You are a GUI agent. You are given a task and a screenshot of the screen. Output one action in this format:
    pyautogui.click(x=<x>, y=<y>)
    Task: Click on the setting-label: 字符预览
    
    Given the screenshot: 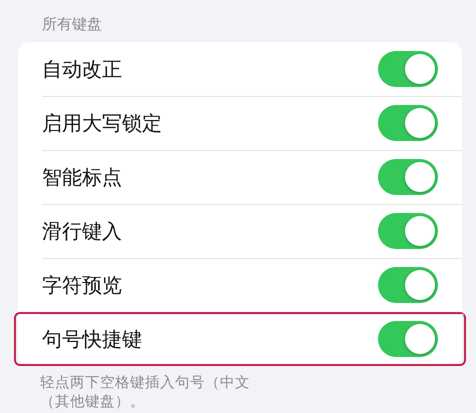 What is the action you would take?
    pyautogui.click(x=82, y=285)
    